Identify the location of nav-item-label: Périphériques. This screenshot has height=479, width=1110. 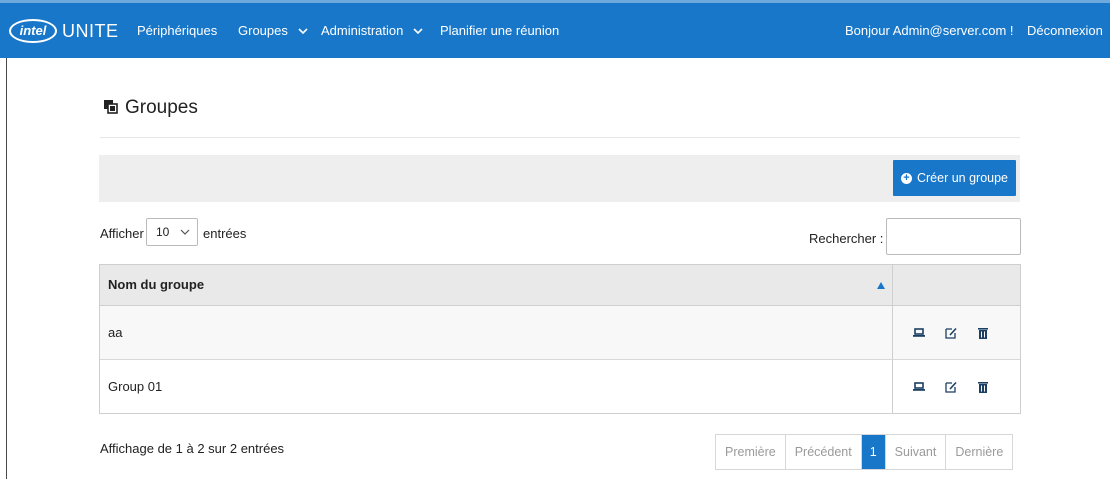
(177, 30).